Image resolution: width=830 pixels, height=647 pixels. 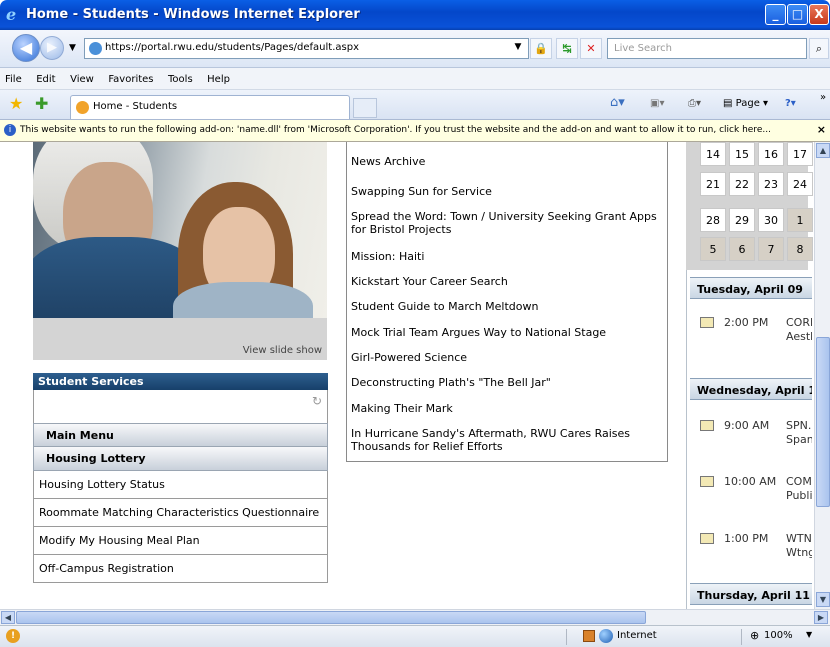 I want to click on scroll-left-icon: ◀, so click(x=8, y=617).